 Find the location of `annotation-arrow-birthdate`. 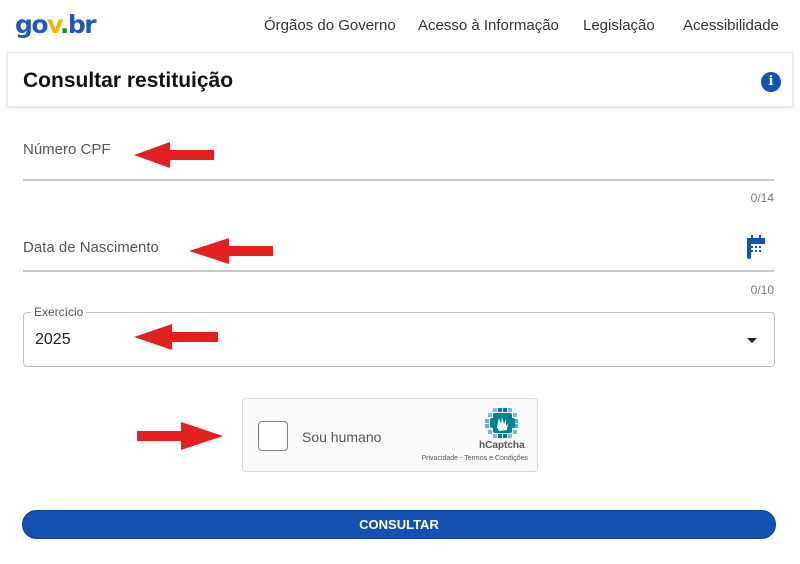

annotation-arrow-birthdate is located at coordinates (231, 251).